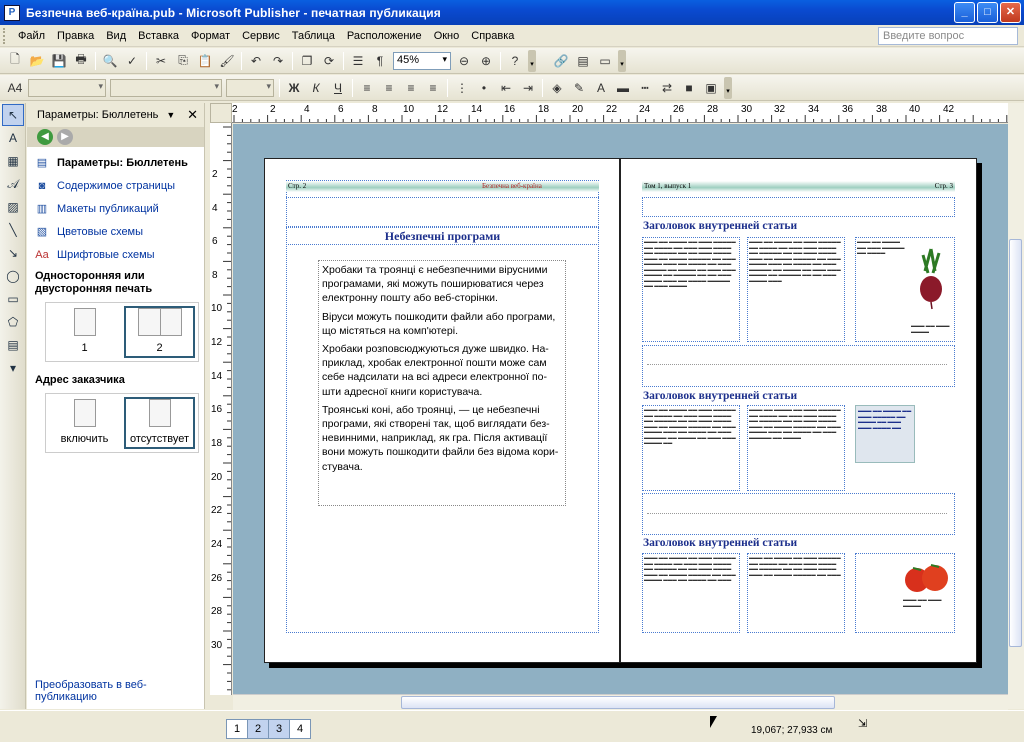  I want to click on picture-frame-icon: ▨, so click(13, 207).